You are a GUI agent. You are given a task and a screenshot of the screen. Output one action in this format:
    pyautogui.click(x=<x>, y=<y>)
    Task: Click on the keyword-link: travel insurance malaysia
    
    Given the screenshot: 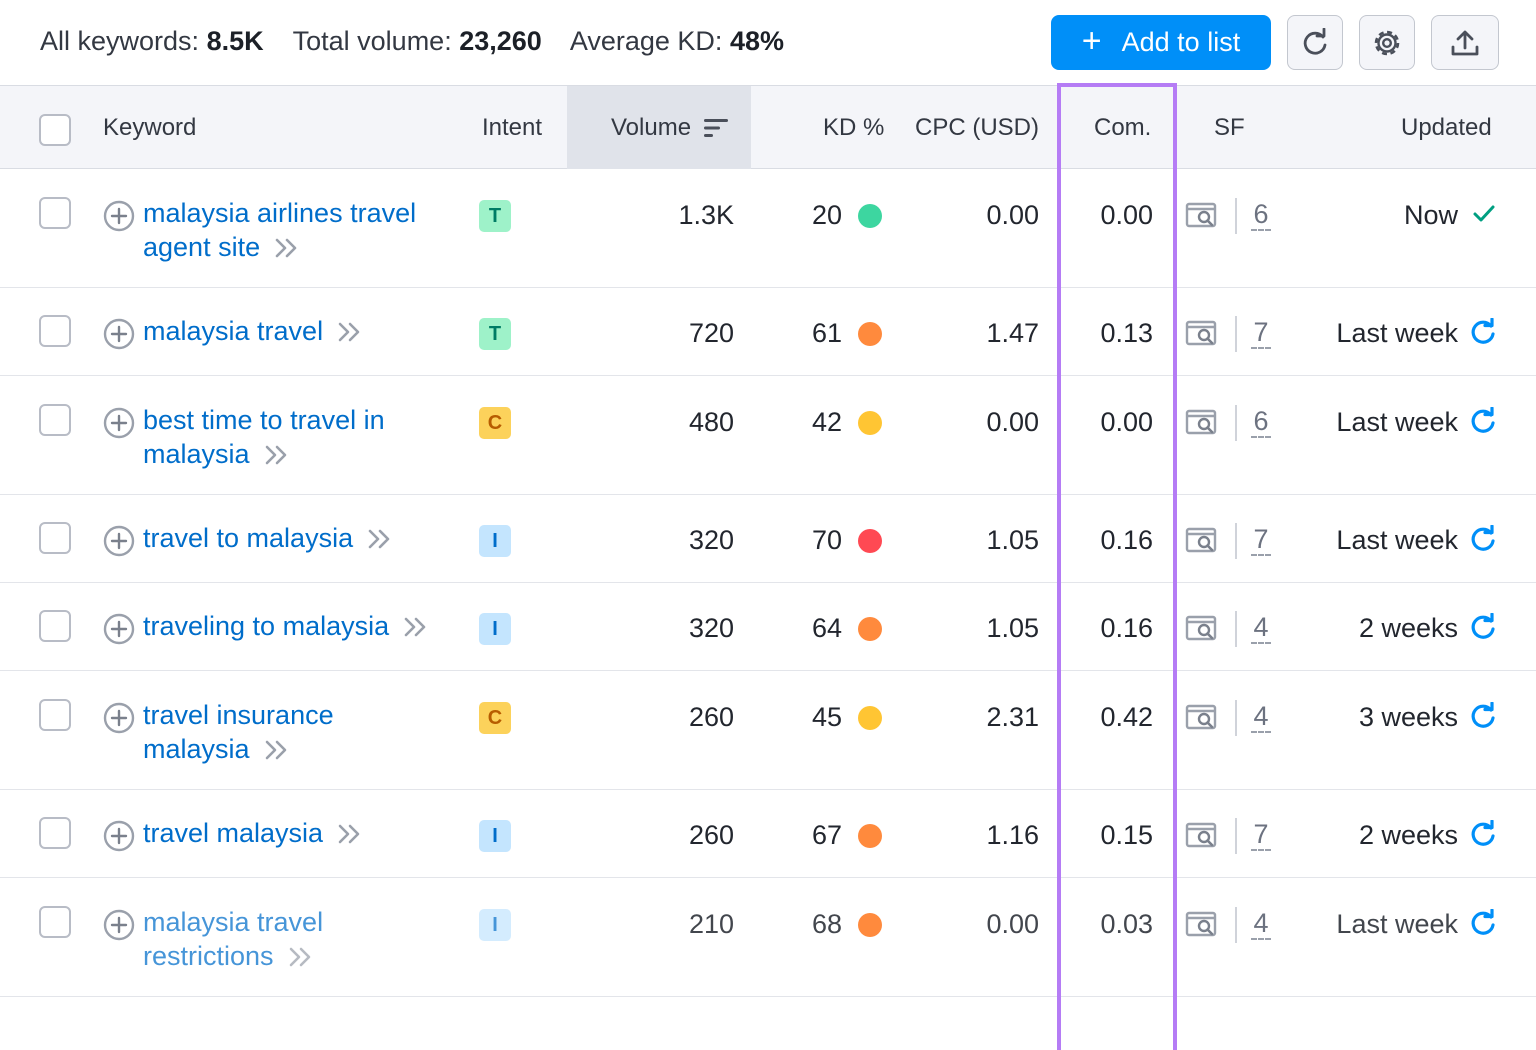 What is the action you would take?
    pyautogui.click(x=303, y=733)
    